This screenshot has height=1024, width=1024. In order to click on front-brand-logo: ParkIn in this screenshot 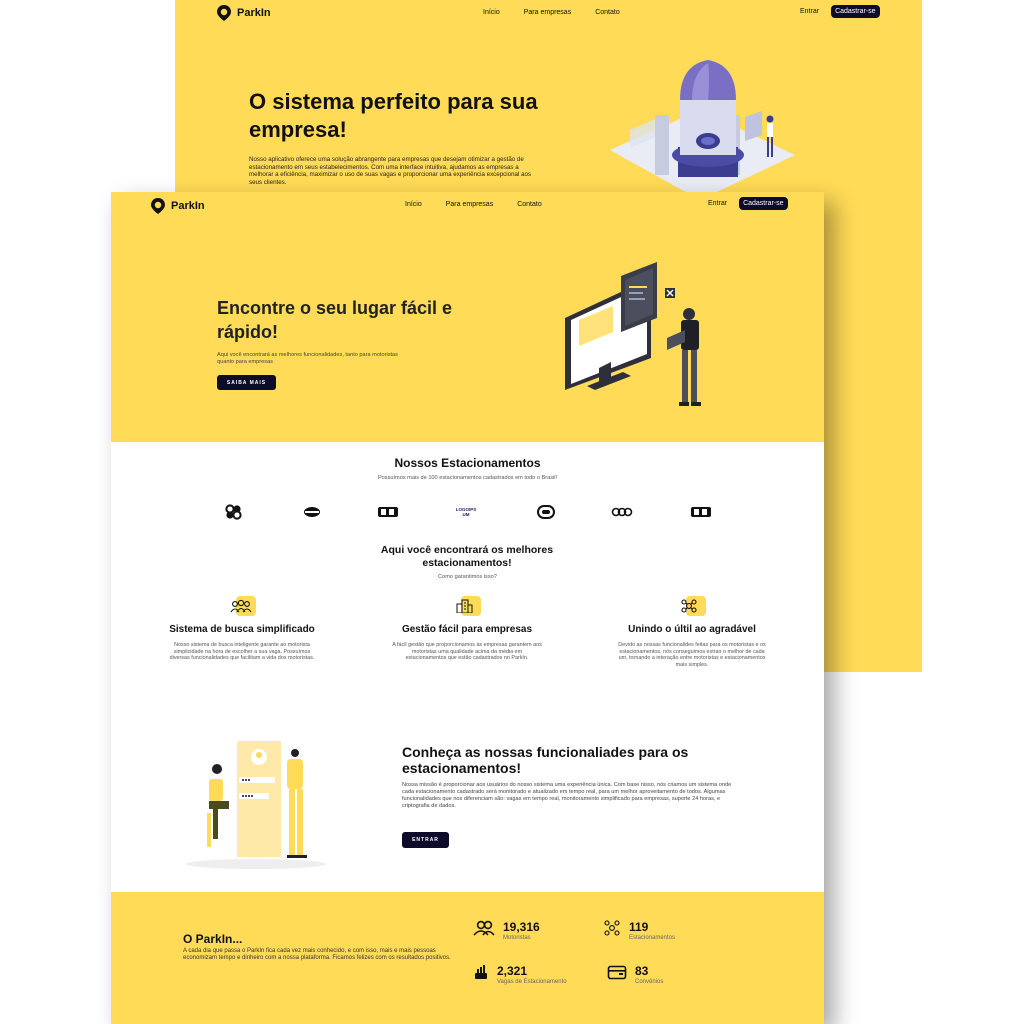, I will do `click(178, 206)`.